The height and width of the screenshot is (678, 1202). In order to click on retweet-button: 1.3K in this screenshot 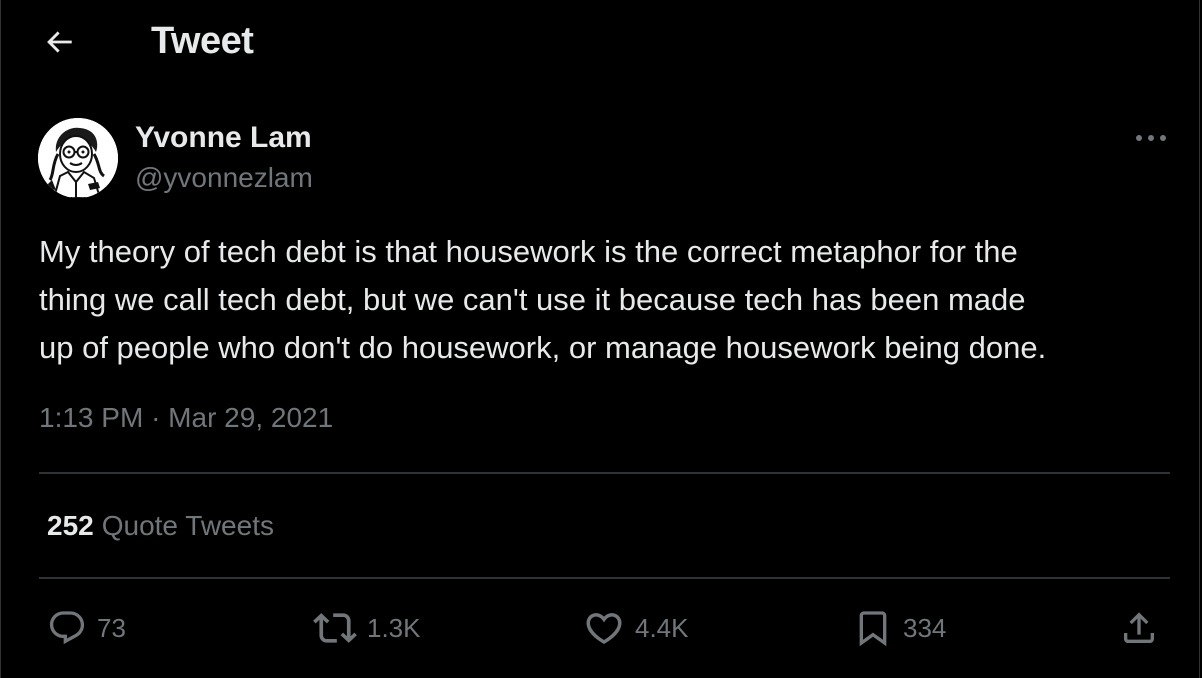, I will do `click(367, 628)`.